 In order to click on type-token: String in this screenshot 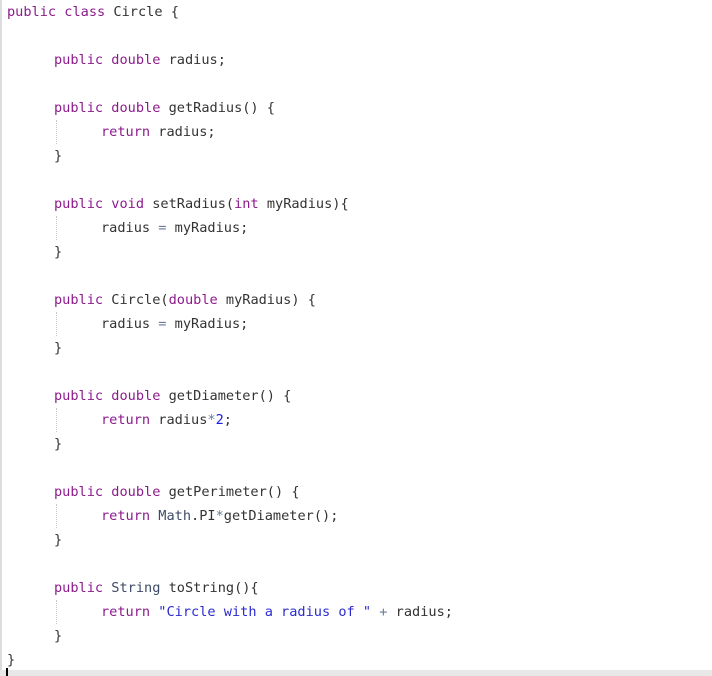, I will do `click(136, 588)`.